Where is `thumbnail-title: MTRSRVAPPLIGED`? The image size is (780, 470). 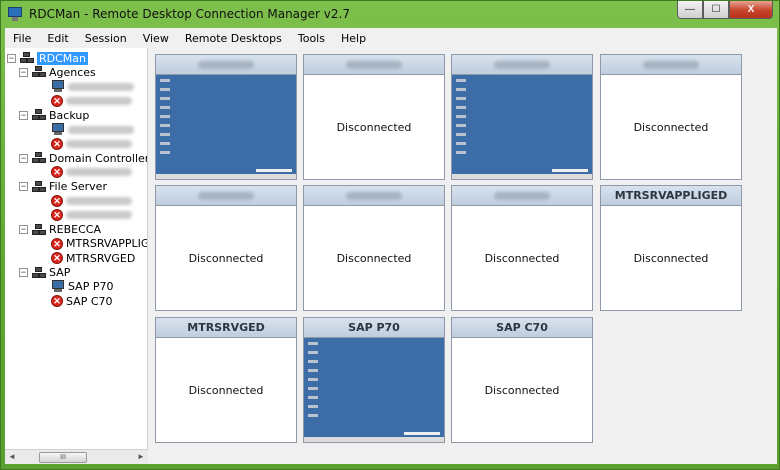 thumbnail-title: MTRSRVAPPLIGED is located at coordinates (671, 196).